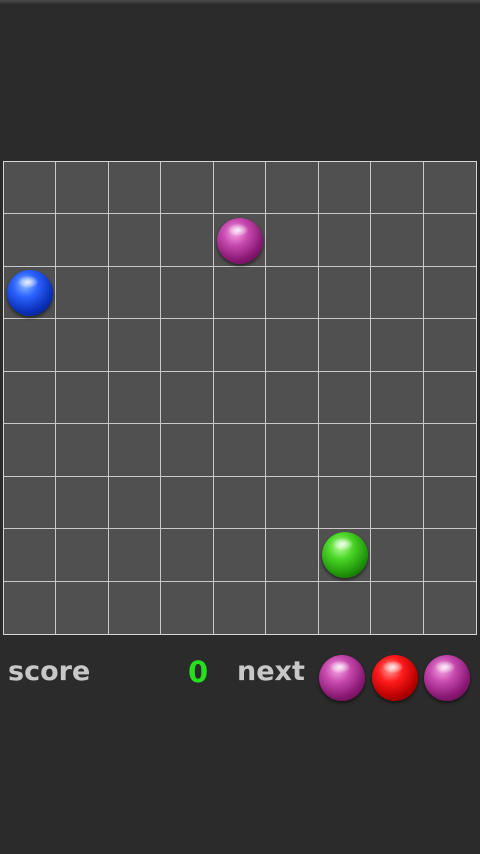 The image size is (480, 854). What do you see at coordinates (344, 555) in the screenshot?
I see `green-ball` at bounding box center [344, 555].